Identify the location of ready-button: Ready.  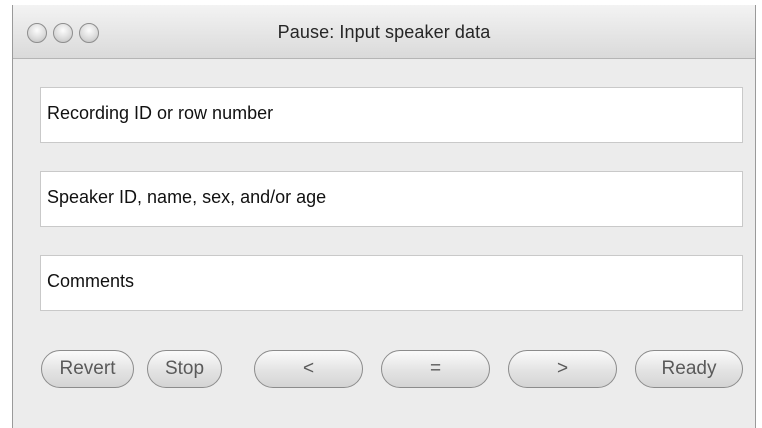
(689, 369).